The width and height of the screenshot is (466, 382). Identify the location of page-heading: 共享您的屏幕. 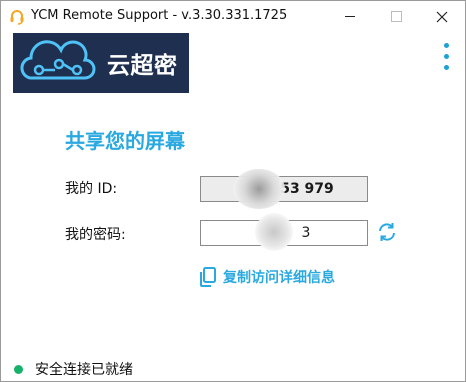
(125, 141).